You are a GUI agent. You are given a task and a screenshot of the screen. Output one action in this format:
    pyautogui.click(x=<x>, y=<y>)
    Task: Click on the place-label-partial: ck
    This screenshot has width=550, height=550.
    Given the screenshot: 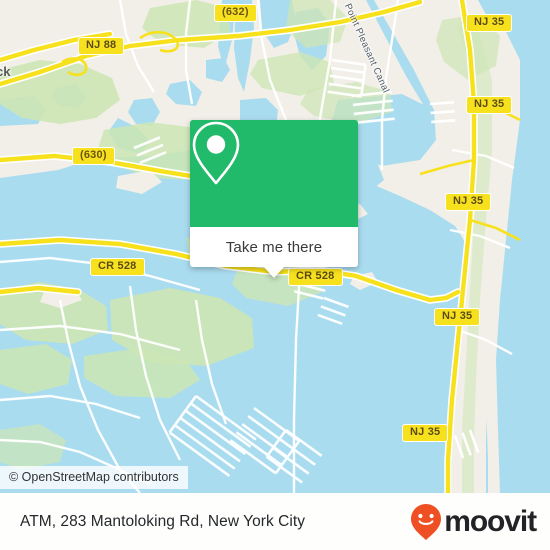 What is the action you would take?
    pyautogui.click(x=5, y=71)
    